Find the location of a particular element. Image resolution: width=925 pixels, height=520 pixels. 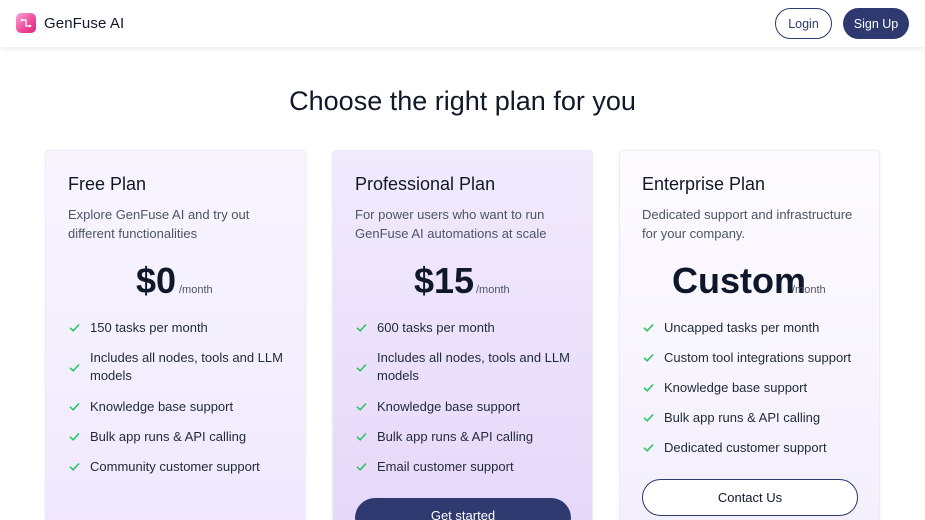

genfuse-logo-icon is located at coordinates (26, 23).